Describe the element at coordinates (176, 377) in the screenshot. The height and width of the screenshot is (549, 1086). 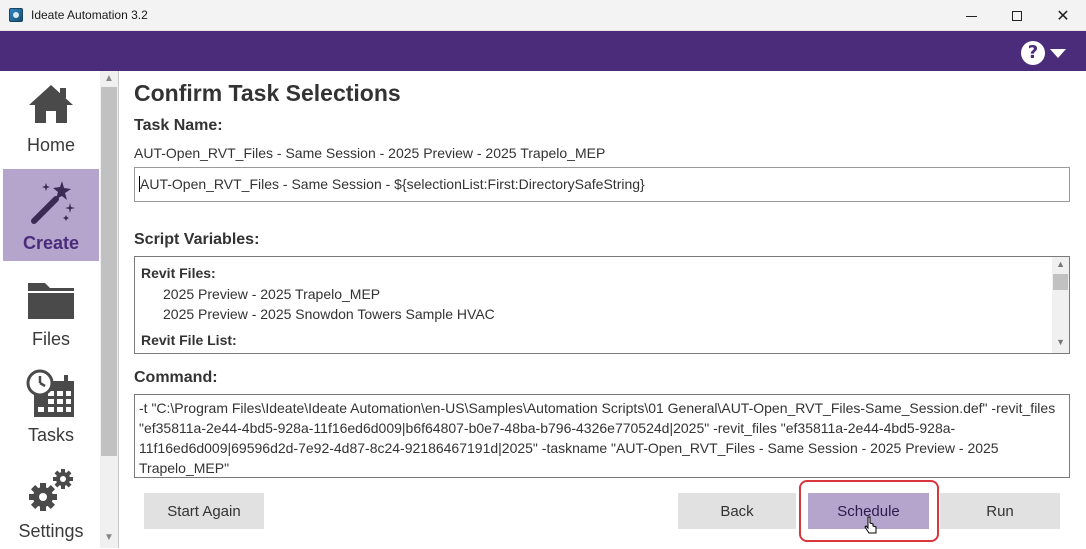
I see `command-label: Command:` at that location.